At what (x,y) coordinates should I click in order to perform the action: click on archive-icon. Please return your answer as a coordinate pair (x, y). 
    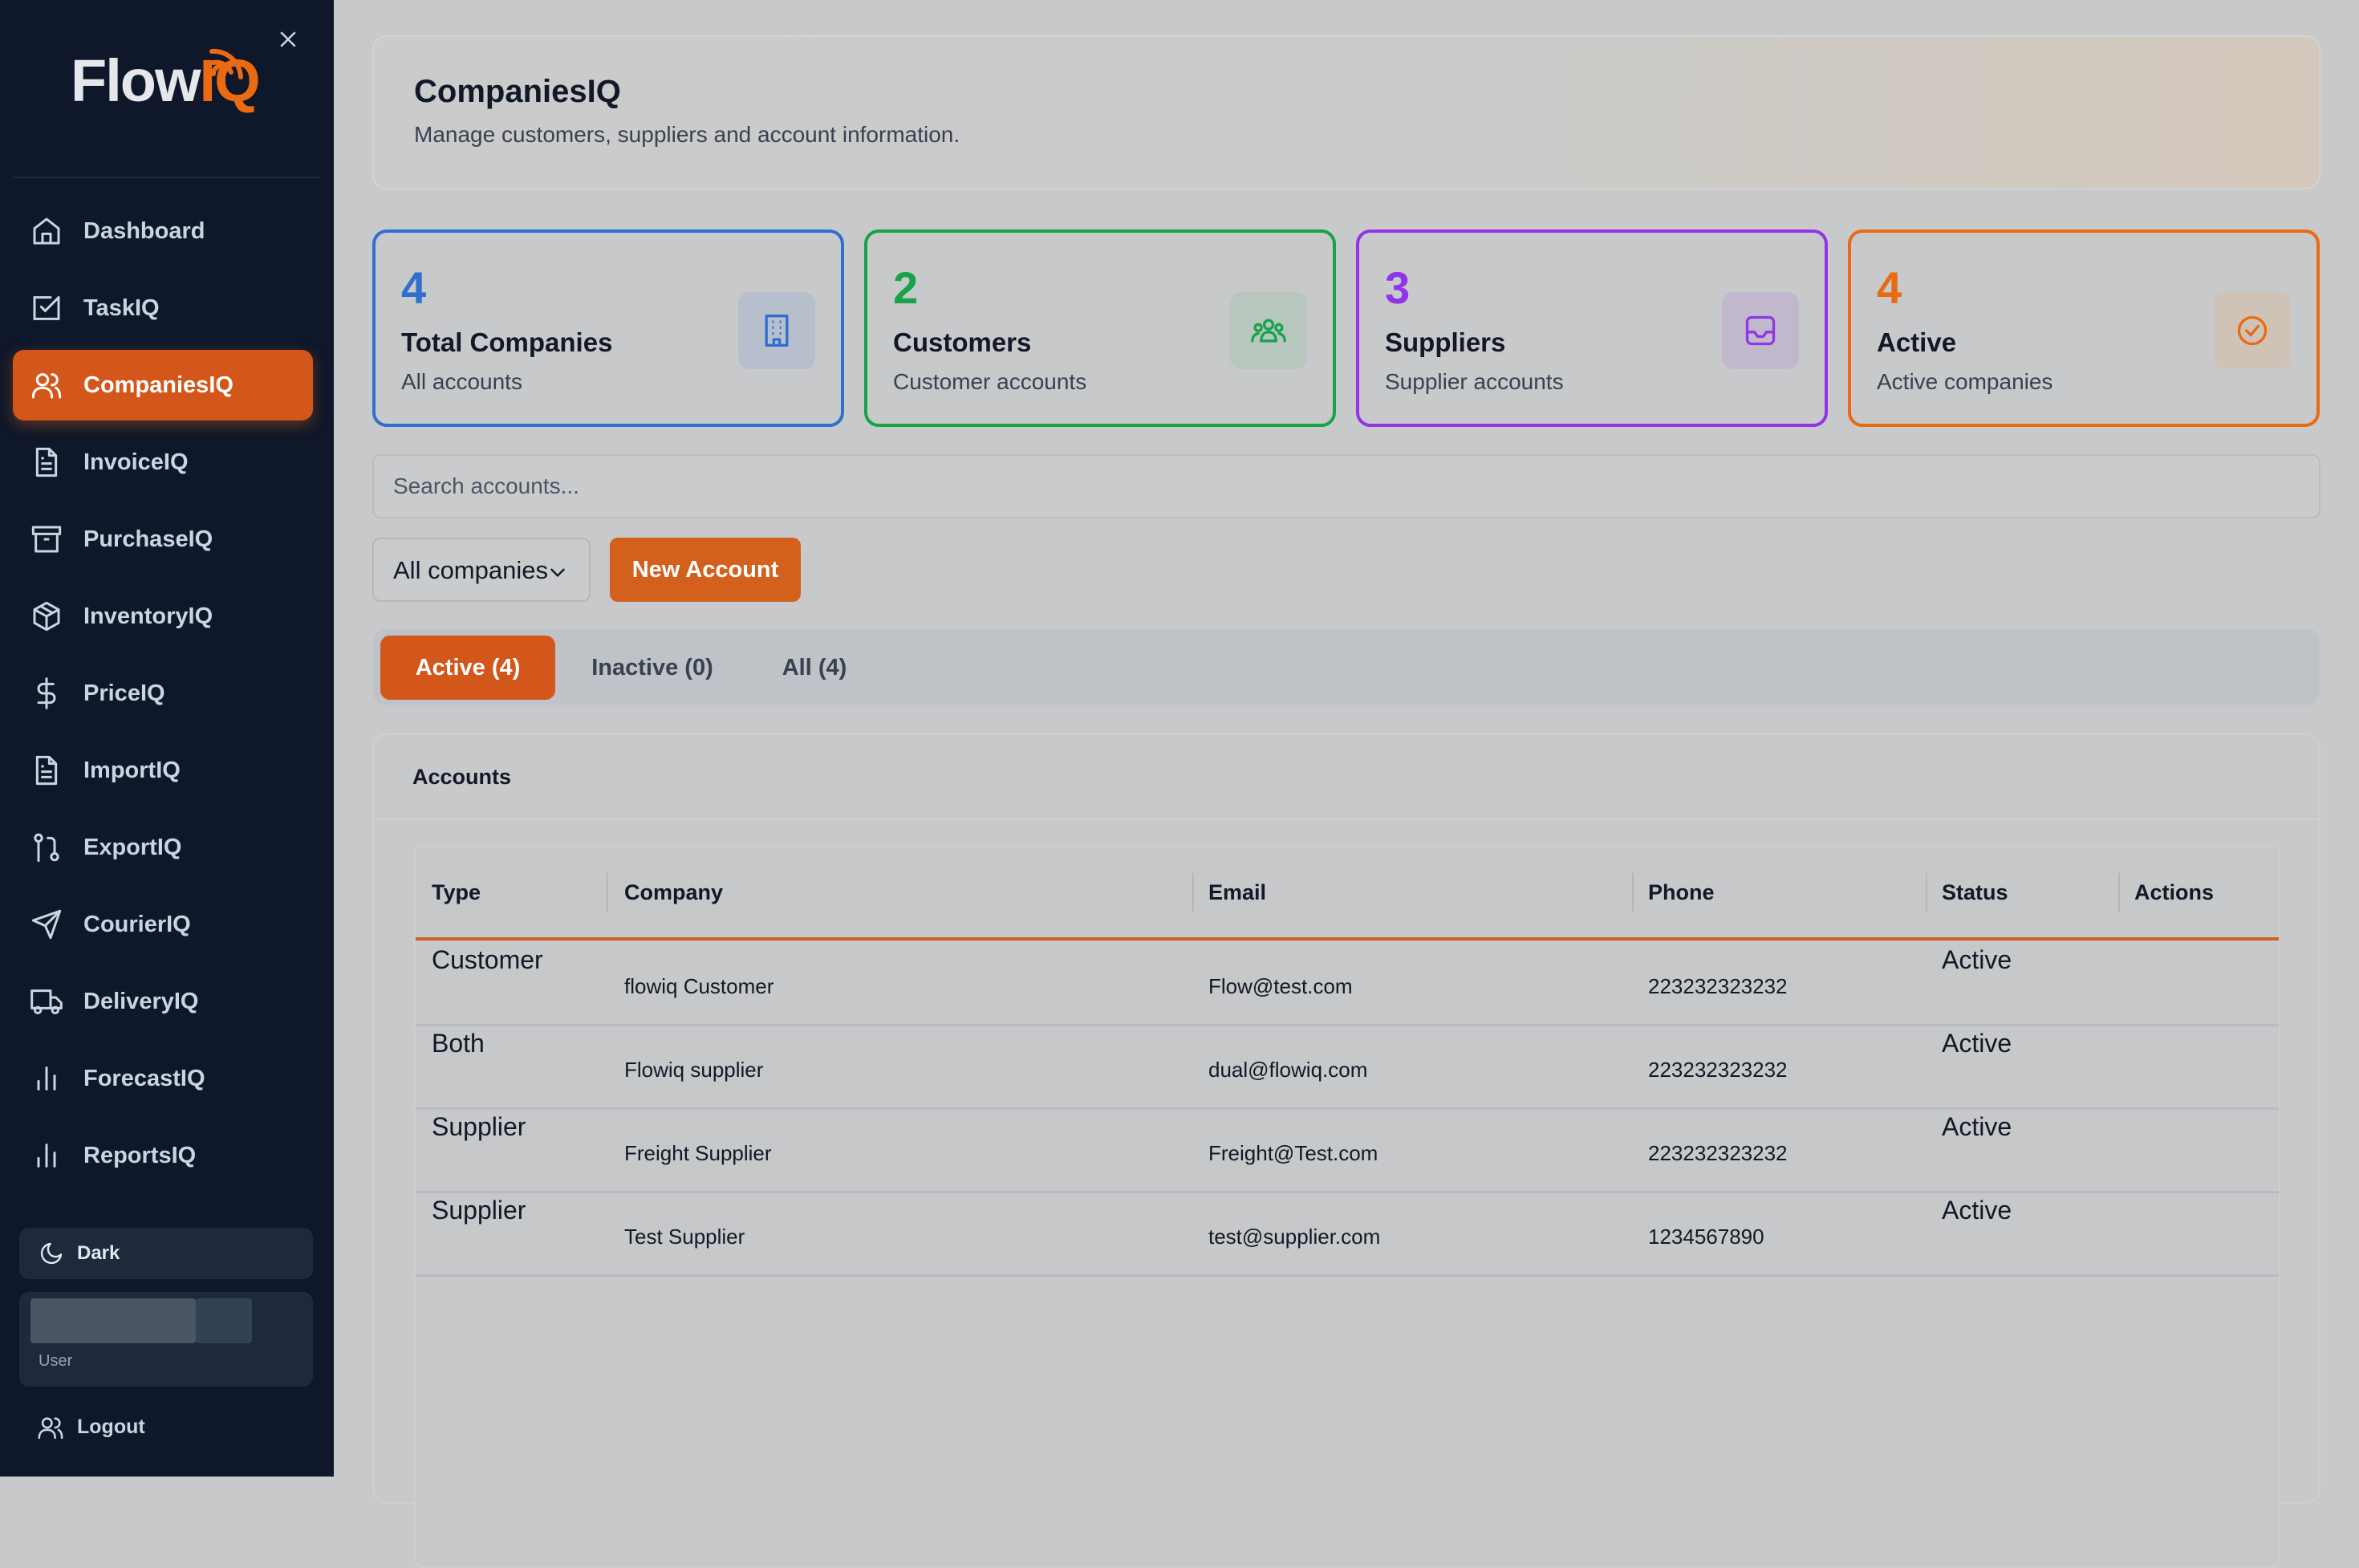
    Looking at the image, I should click on (46, 539).